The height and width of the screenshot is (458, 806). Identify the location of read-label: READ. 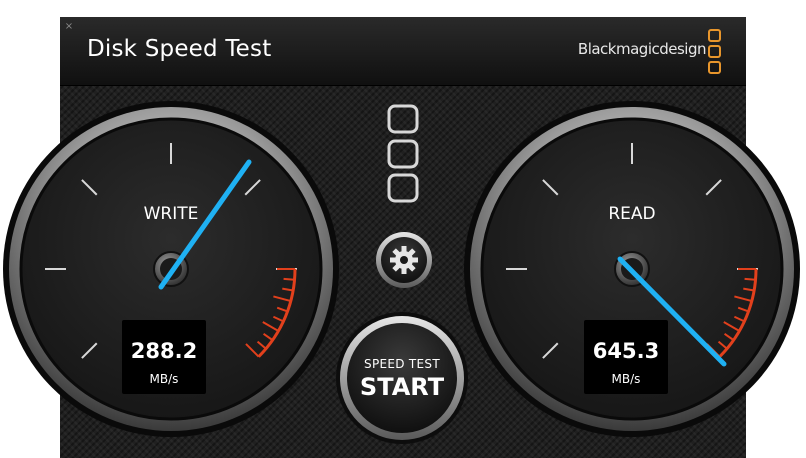
(631, 214).